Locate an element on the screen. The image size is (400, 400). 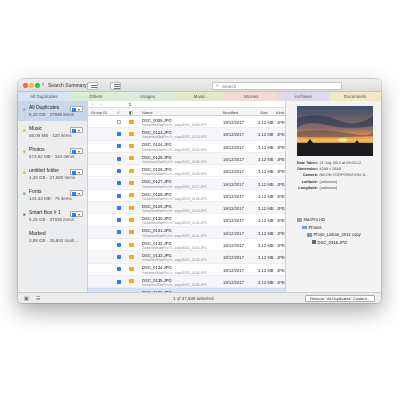
next-group-button: › is located at coordinates (101, 104).